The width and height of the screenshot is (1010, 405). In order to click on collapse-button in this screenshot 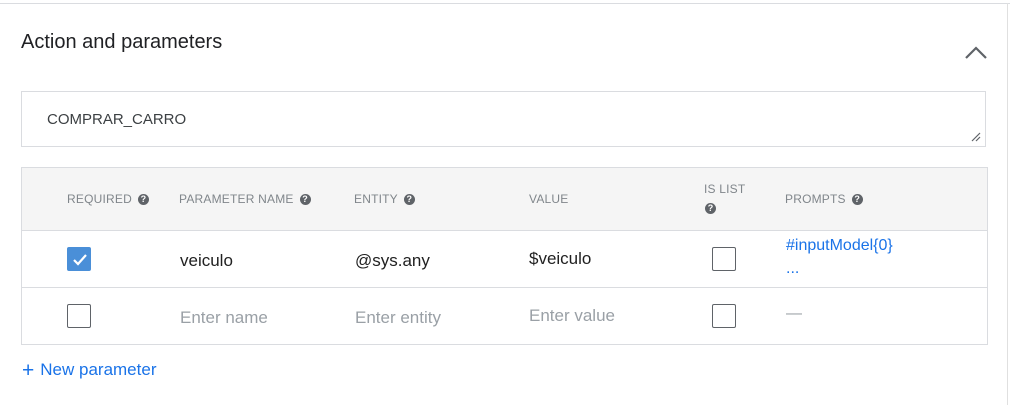, I will do `click(976, 52)`.